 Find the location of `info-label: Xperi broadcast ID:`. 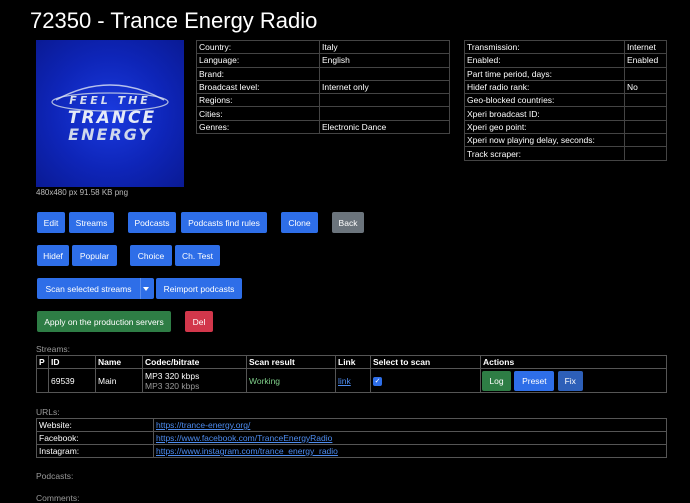

info-label: Xperi broadcast ID: is located at coordinates (544, 113).